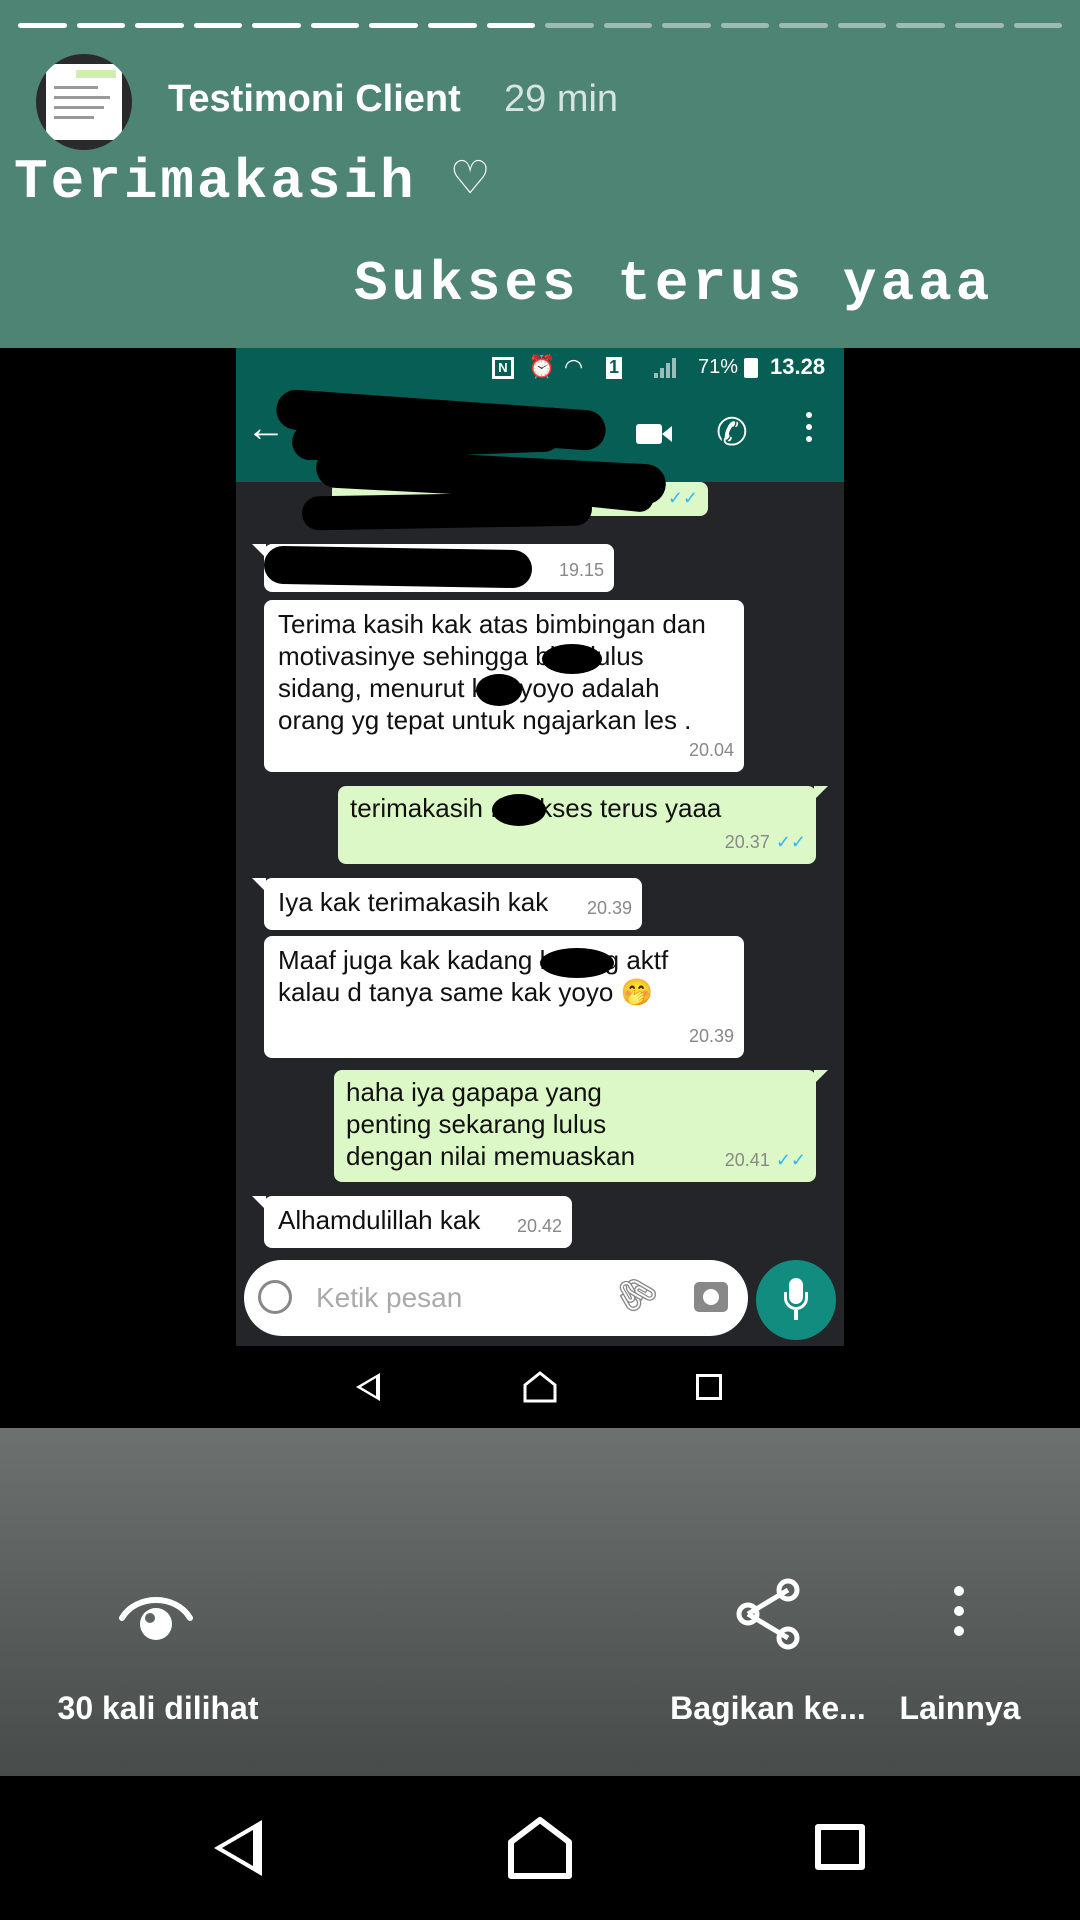  Describe the element at coordinates (238, 1848) in the screenshot. I see `back-icon` at that location.